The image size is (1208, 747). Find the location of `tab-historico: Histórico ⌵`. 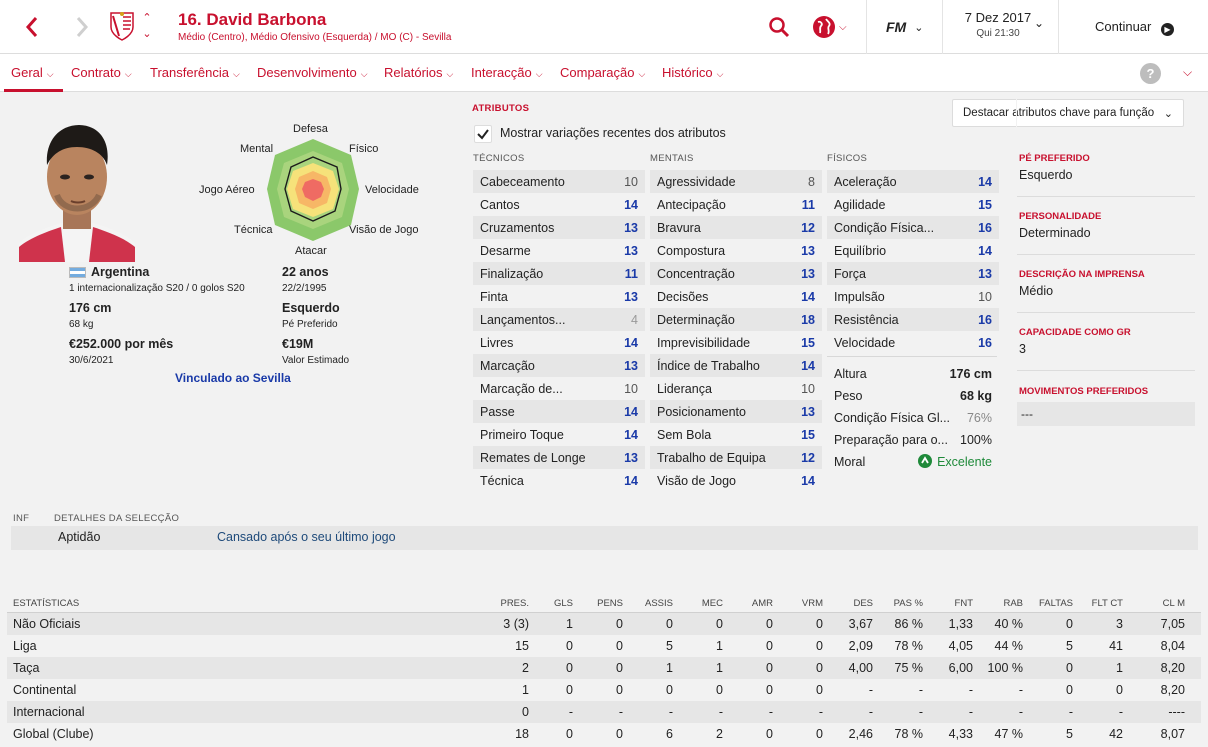

tab-historico: Histórico ⌵ is located at coordinates (692, 72).